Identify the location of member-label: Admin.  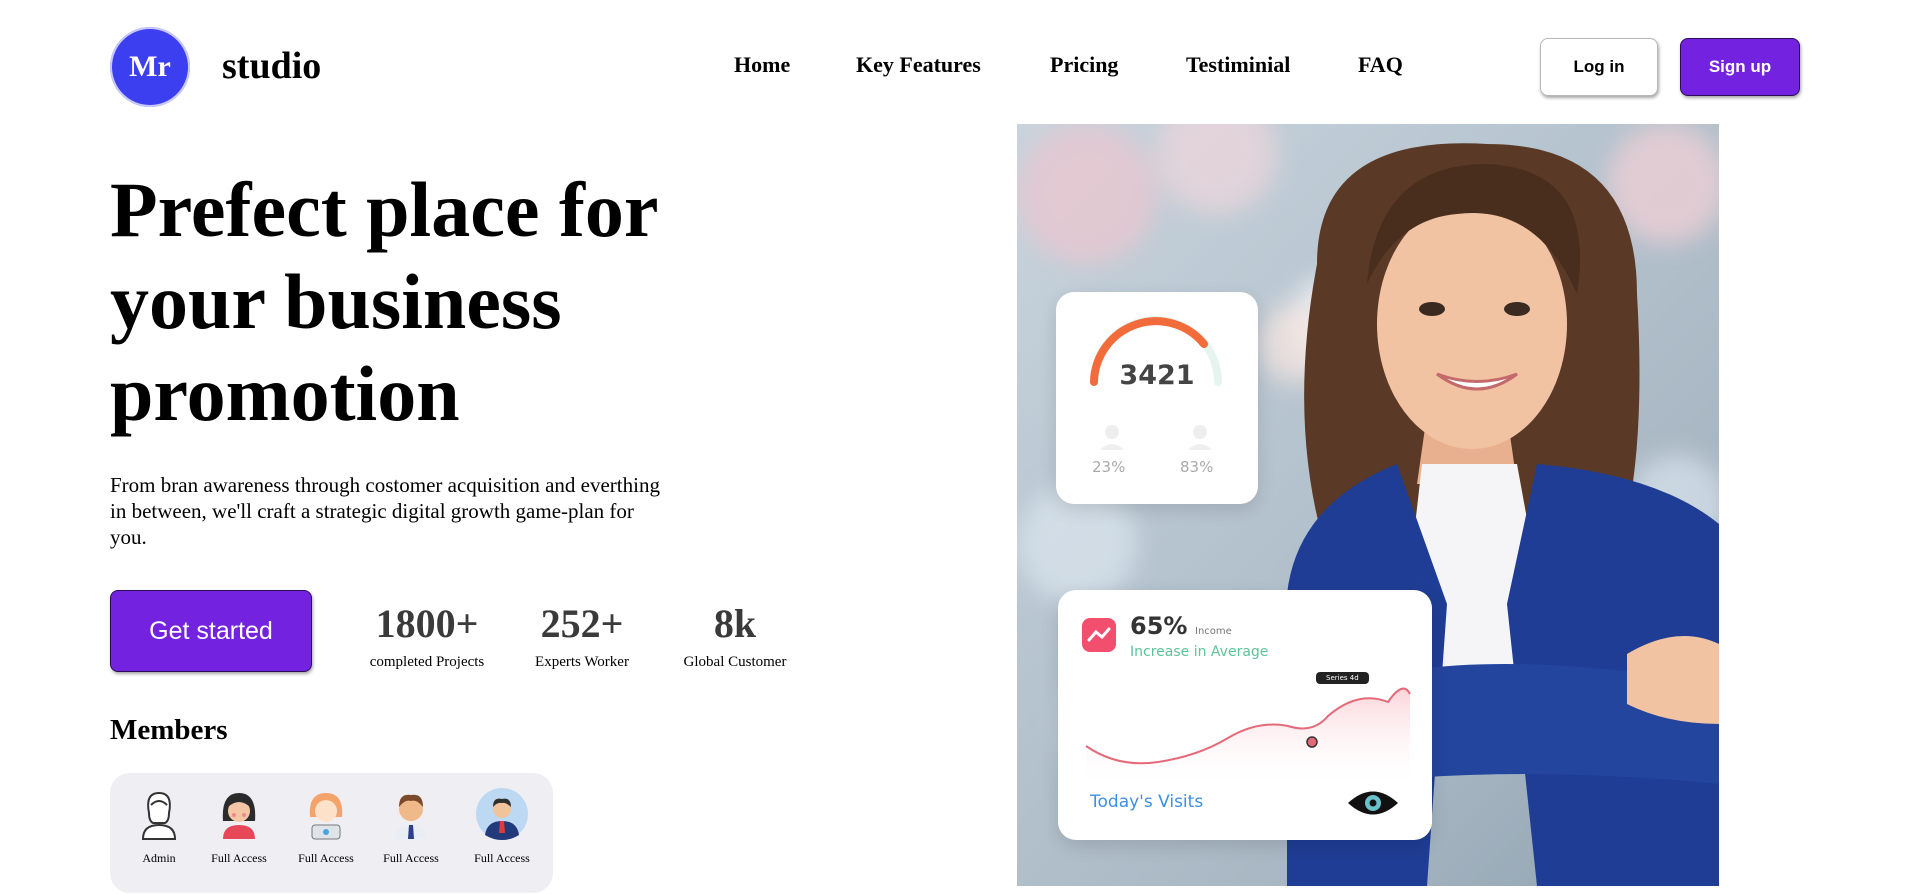
(159, 858).